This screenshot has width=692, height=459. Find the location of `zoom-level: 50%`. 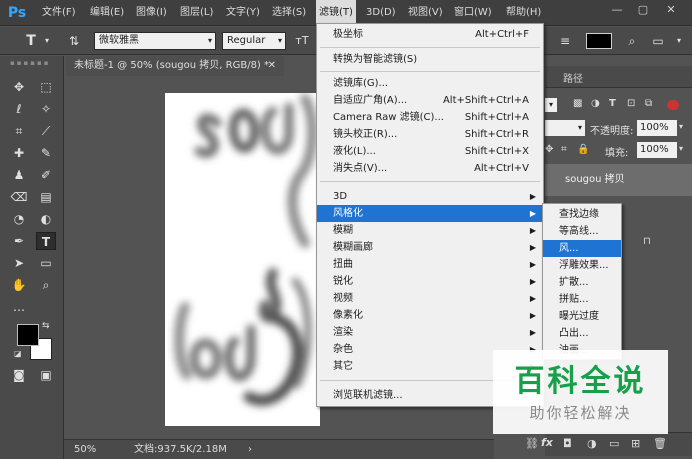

zoom-level: 50% is located at coordinates (85, 449).